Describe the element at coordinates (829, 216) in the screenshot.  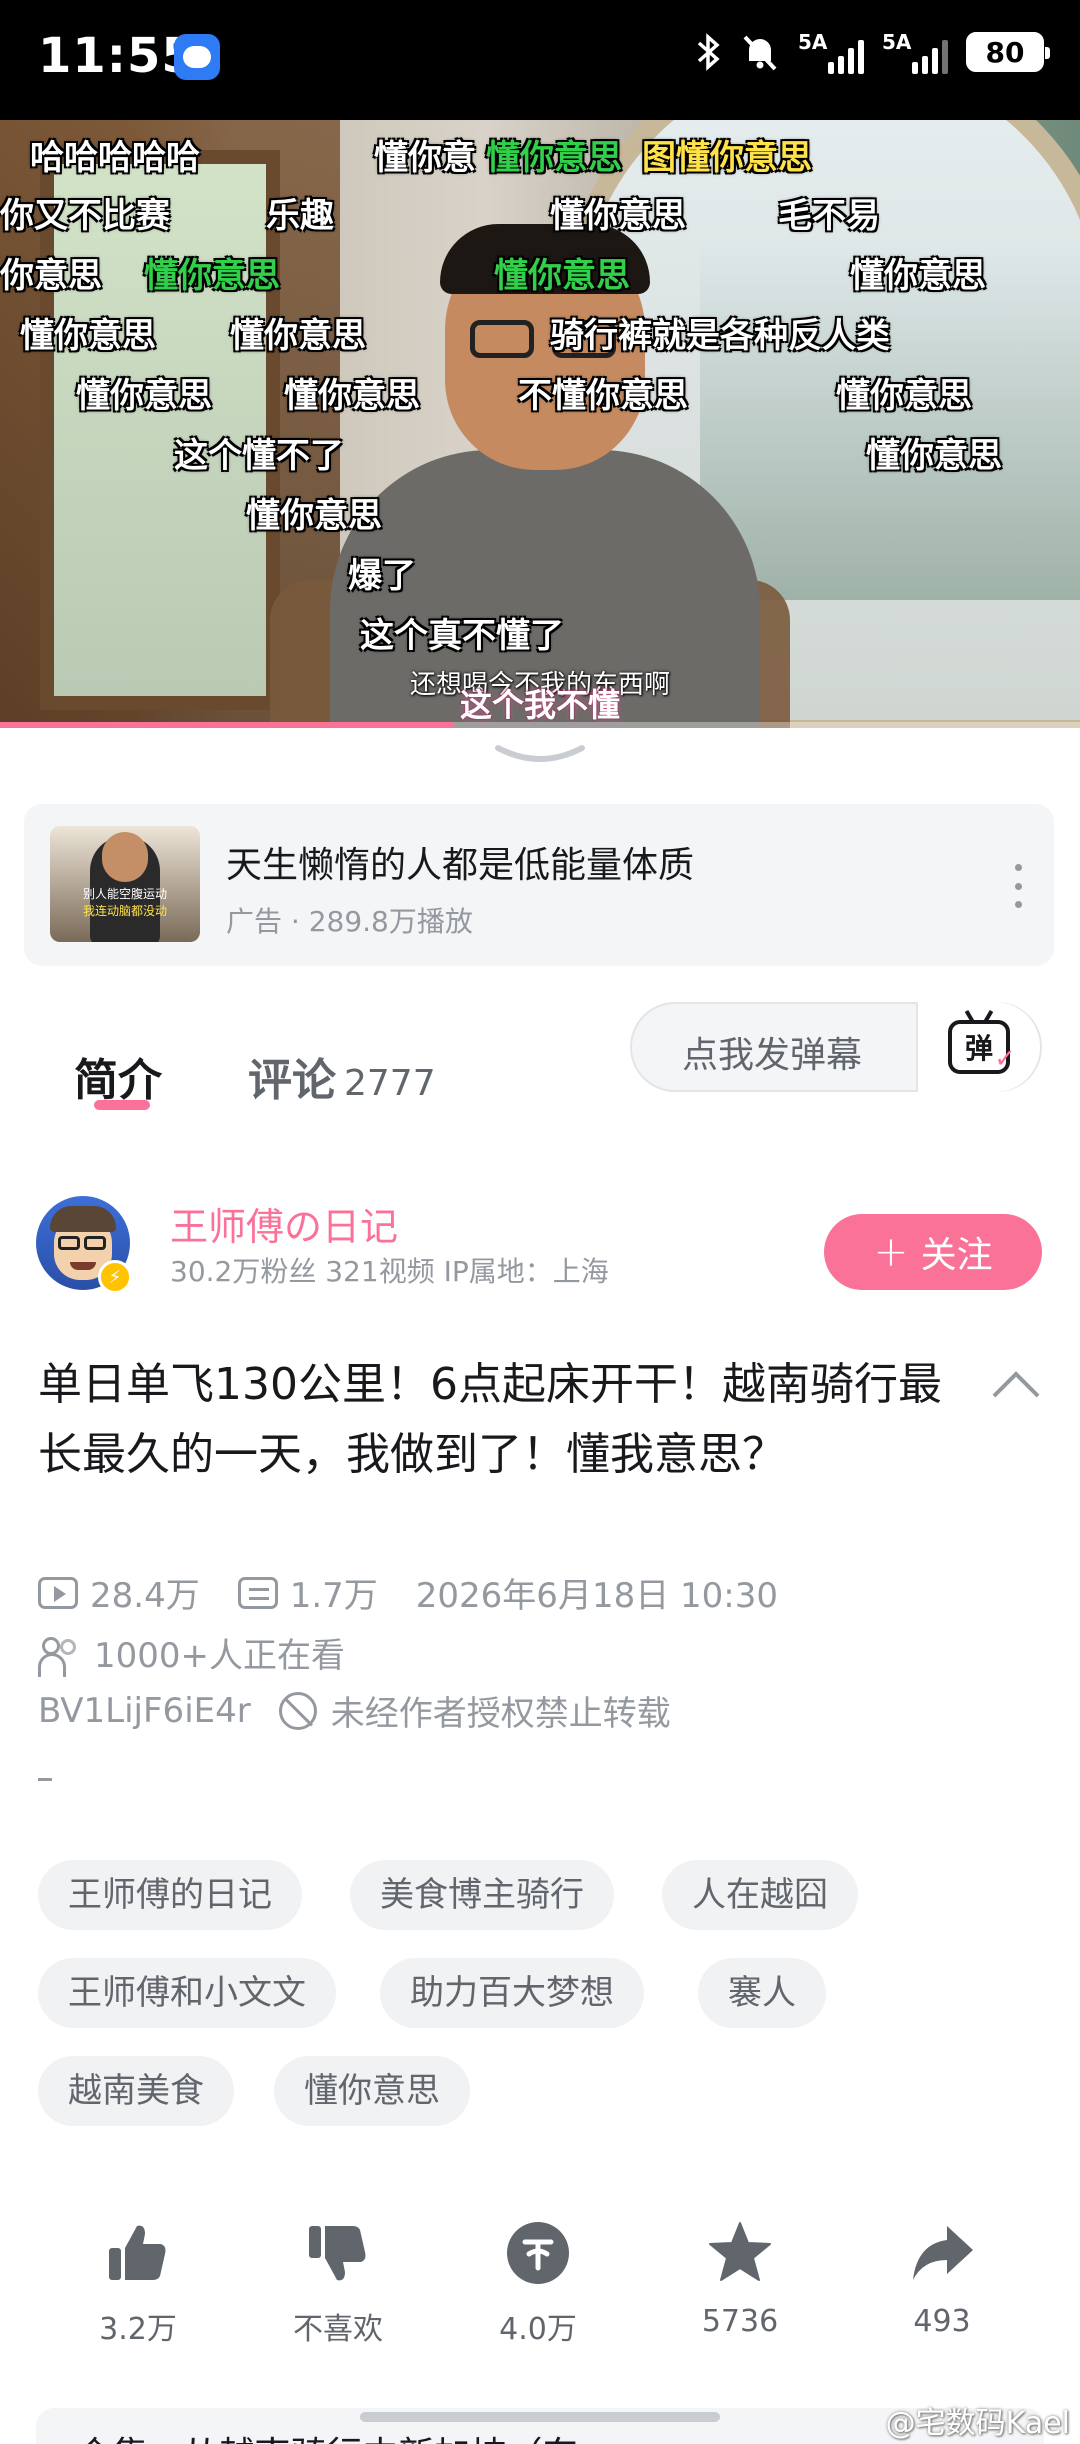
I see `danmaku-item: 毛不易` at that location.